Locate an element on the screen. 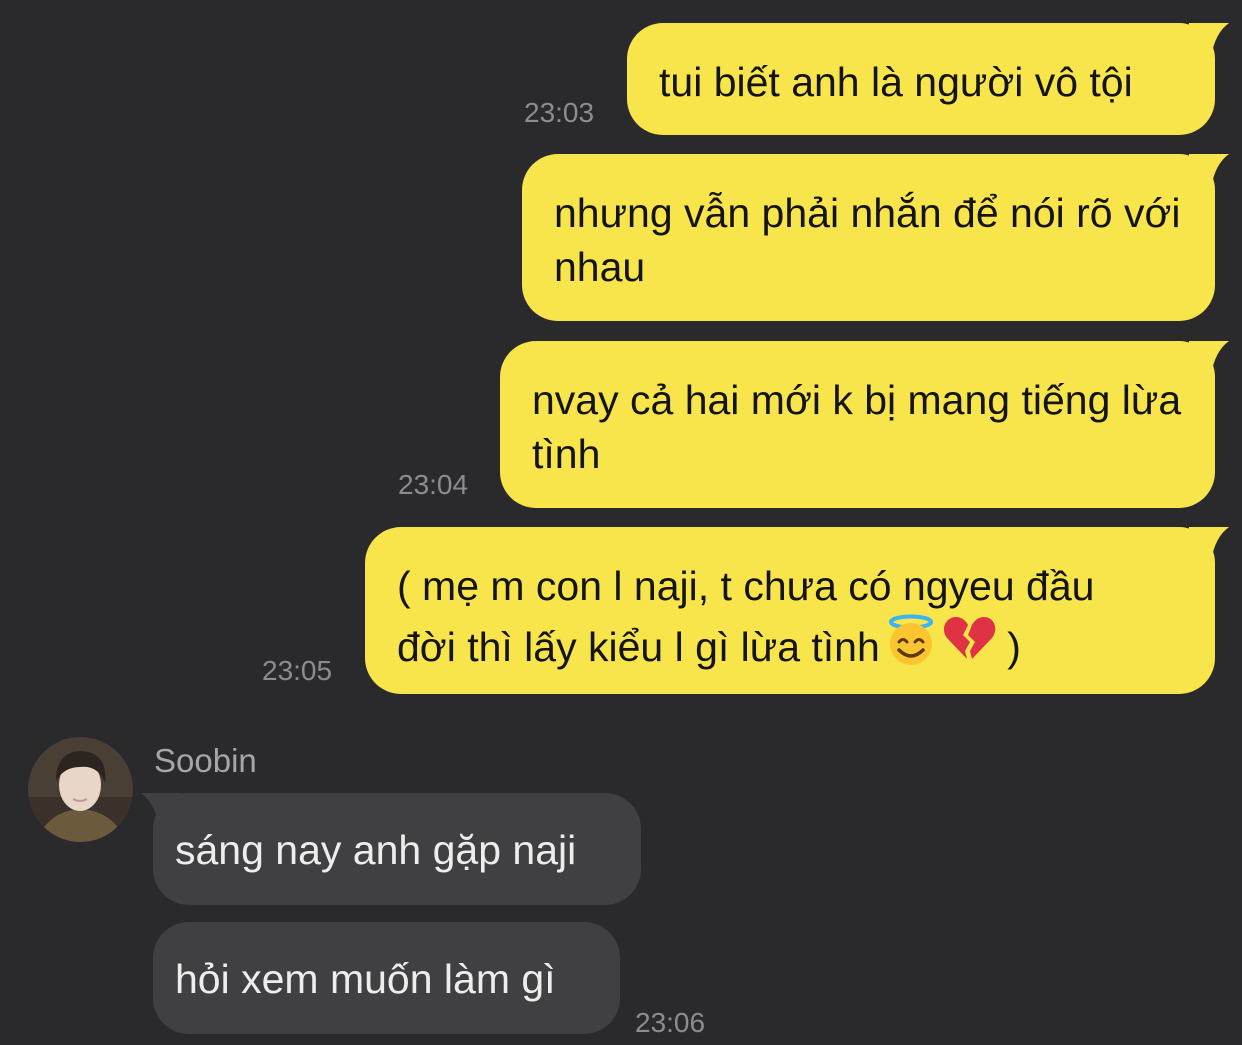 This screenshot has height=1045, width=1242. message-timestamp: 23:04 is located at coordinates (433, 484).